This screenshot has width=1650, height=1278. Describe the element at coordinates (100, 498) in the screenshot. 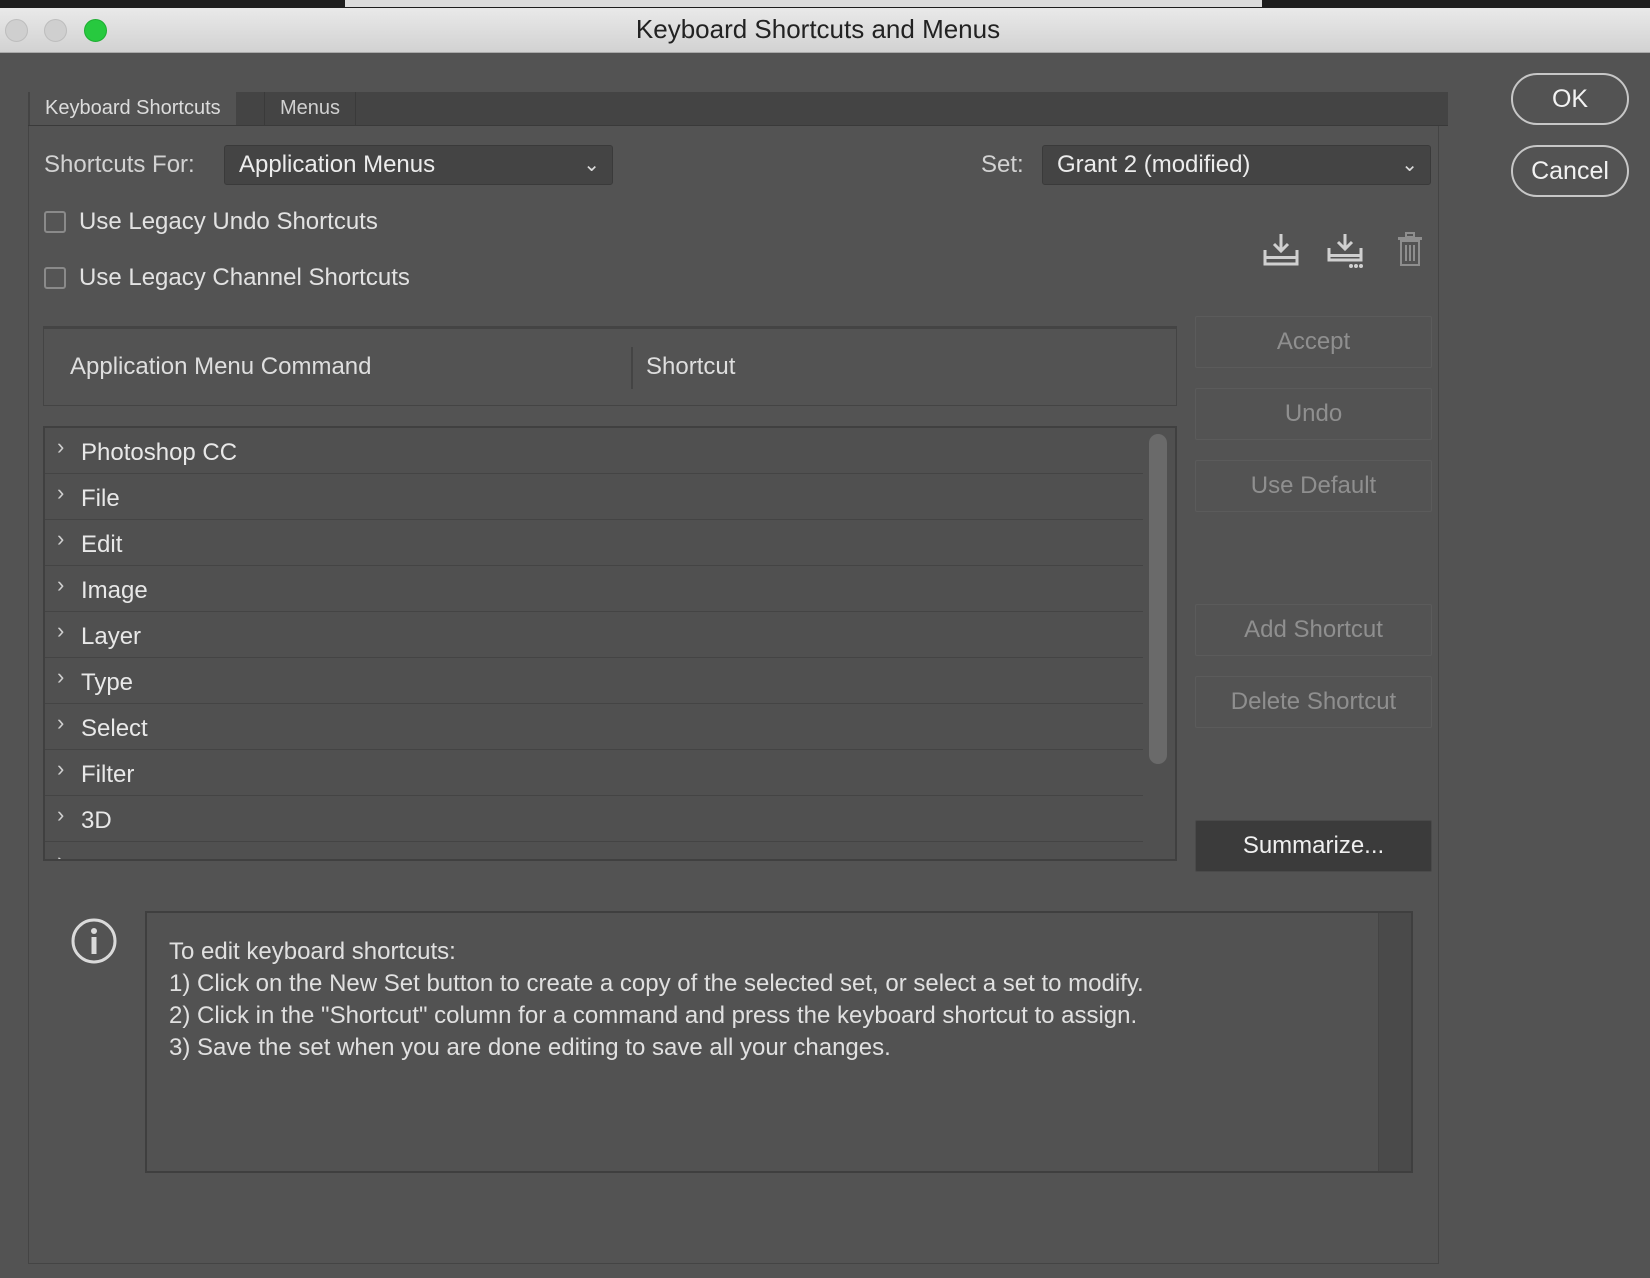

I see `tree-row-label: File` at that location.